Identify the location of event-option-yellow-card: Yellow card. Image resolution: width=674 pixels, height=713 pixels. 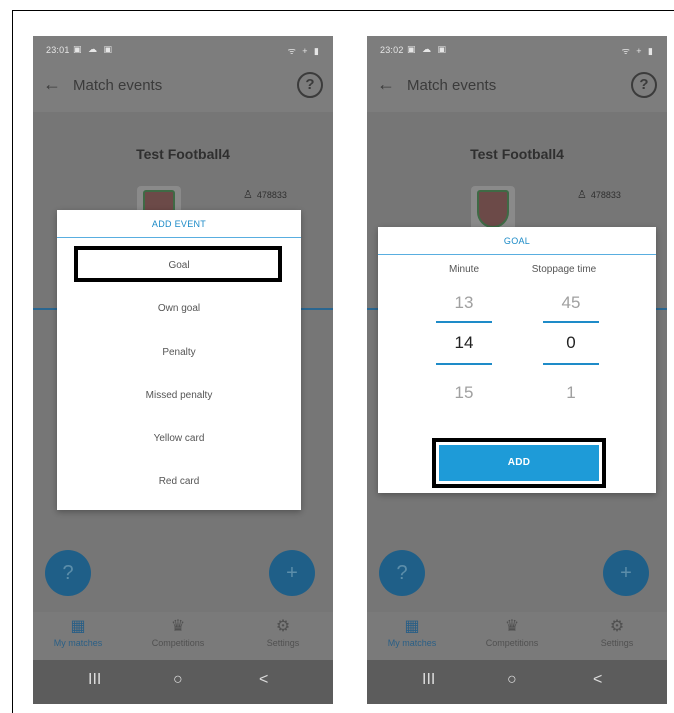
(179, 438).